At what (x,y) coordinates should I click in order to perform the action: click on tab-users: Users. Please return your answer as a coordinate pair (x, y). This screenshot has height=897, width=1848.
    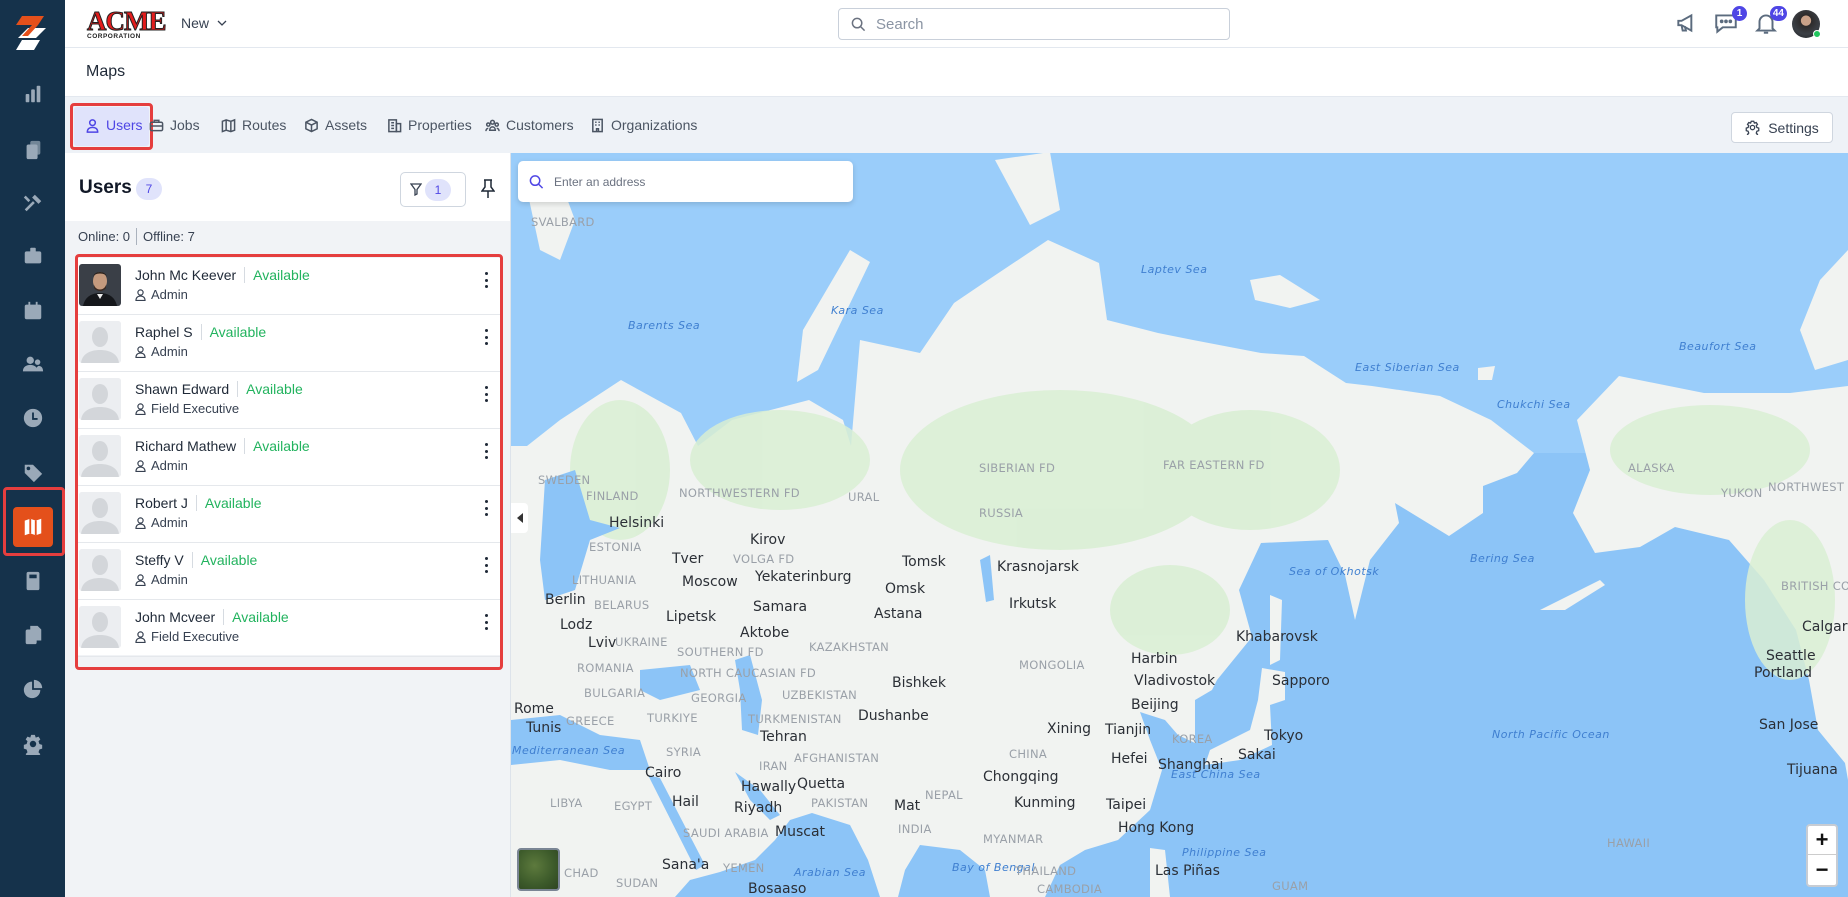
    Looking at the image, I should click on (114, 125).